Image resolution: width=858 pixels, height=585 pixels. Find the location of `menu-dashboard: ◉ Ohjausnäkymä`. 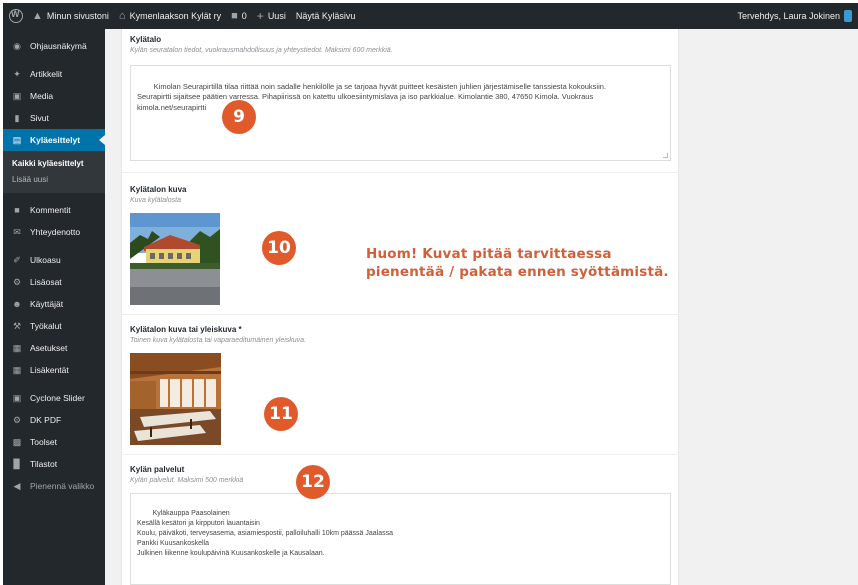

menu-dashboard: ◉ Ohjausnäkymä is located at coordinates (54, 46).